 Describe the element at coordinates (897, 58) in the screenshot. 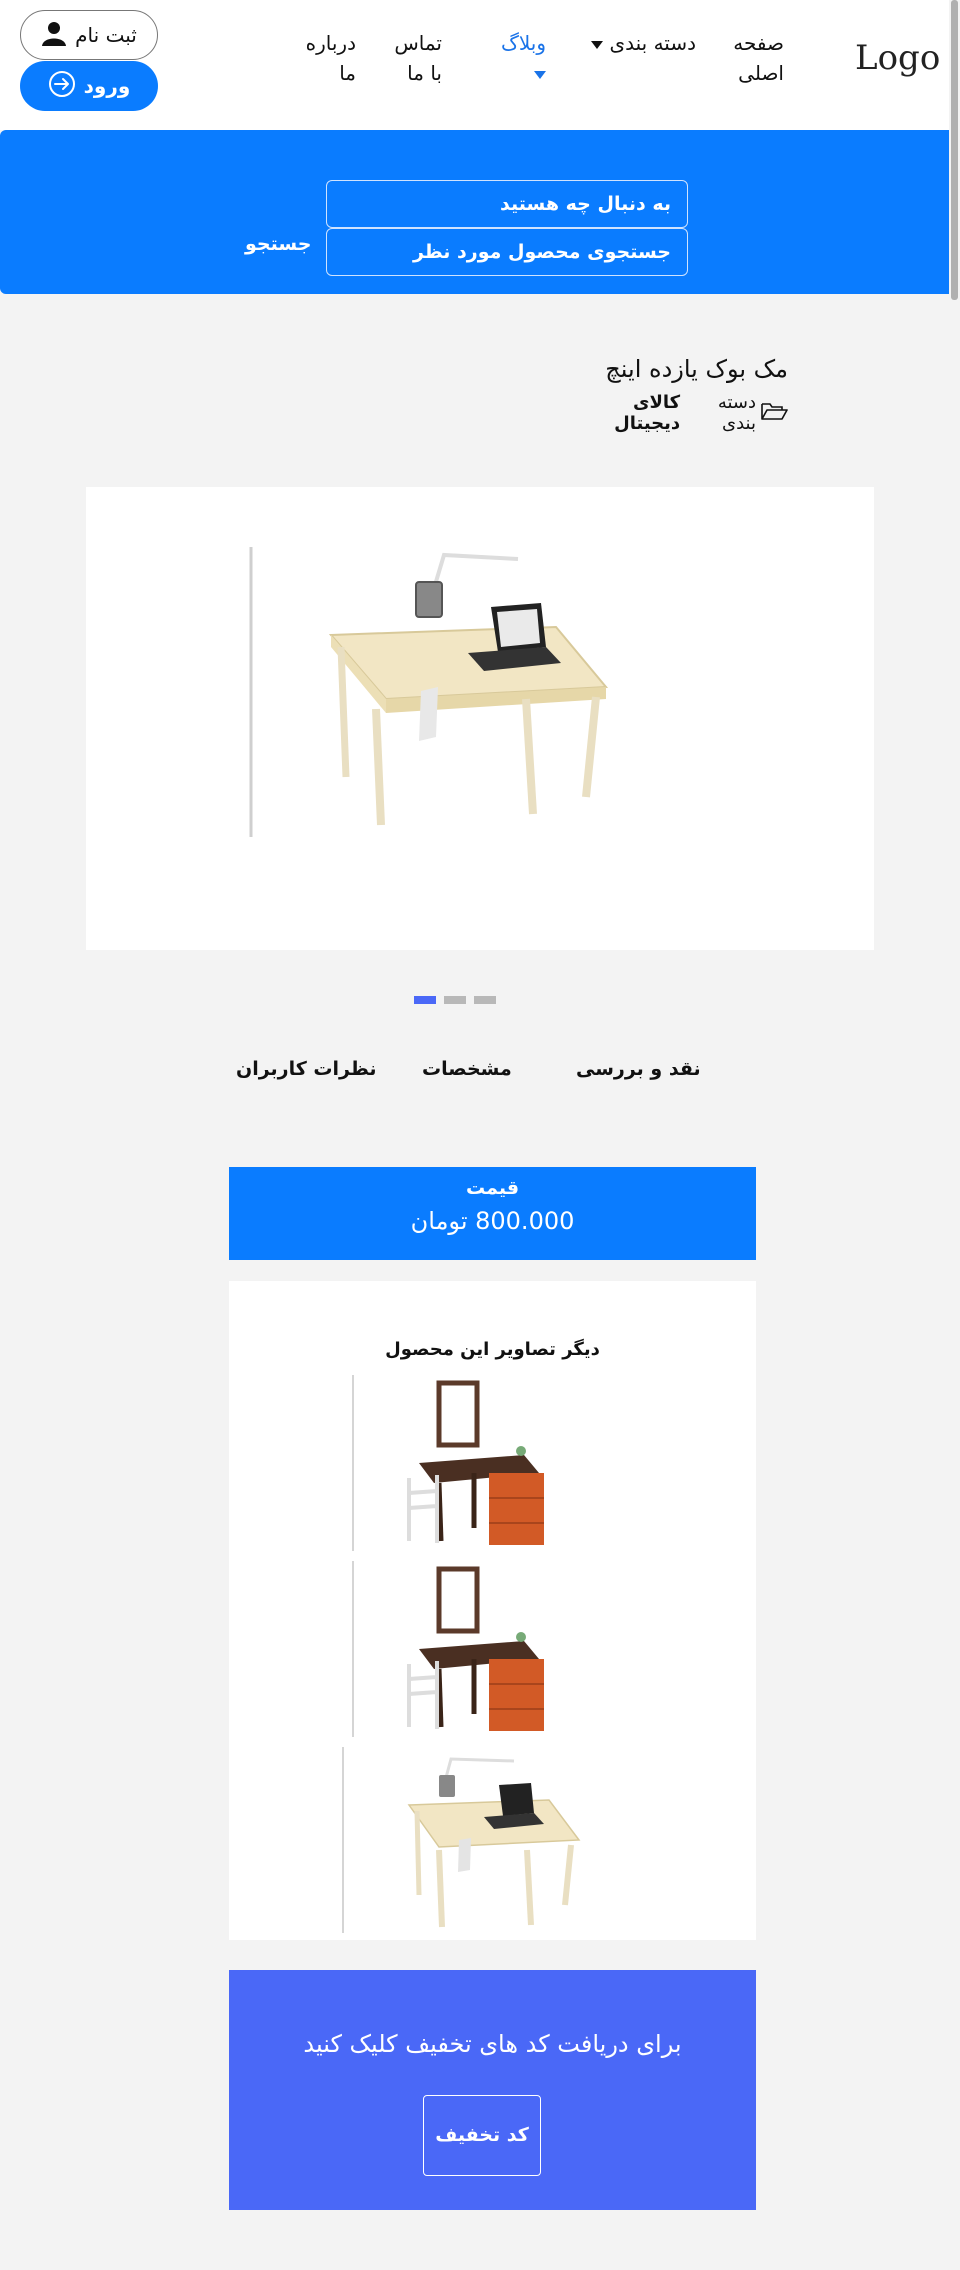

I see `logo: Logo` at that location.